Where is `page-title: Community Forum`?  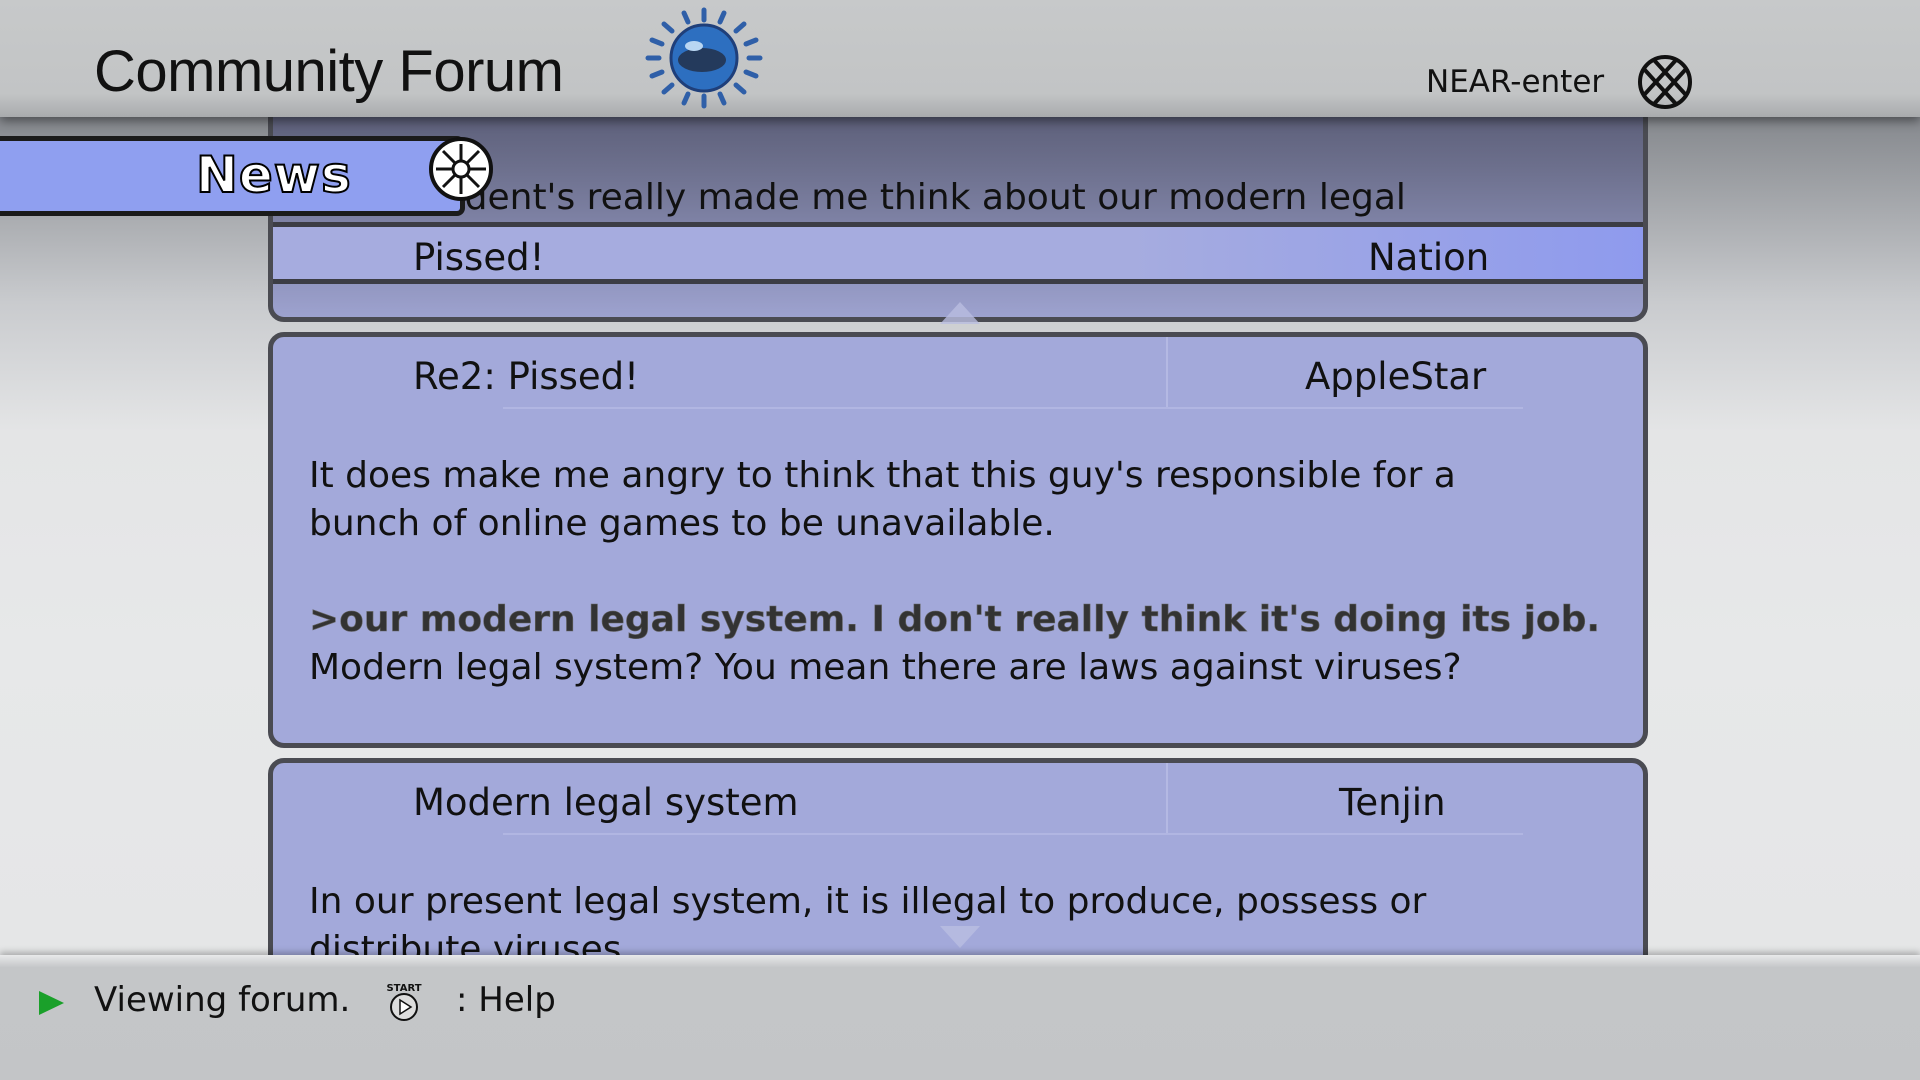
page-title: Community Forum is located at coordinates (329, 71).